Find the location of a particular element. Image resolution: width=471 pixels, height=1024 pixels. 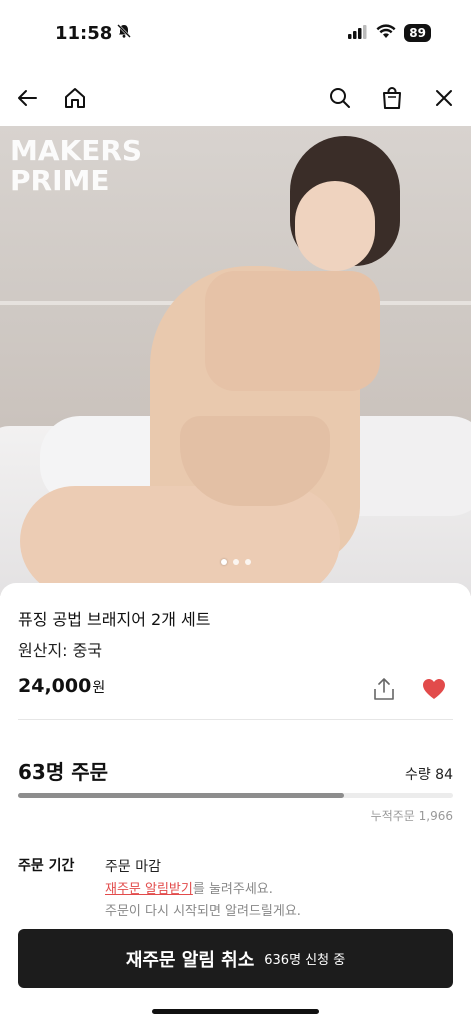

close-icon is located at coordinates (444, 98).